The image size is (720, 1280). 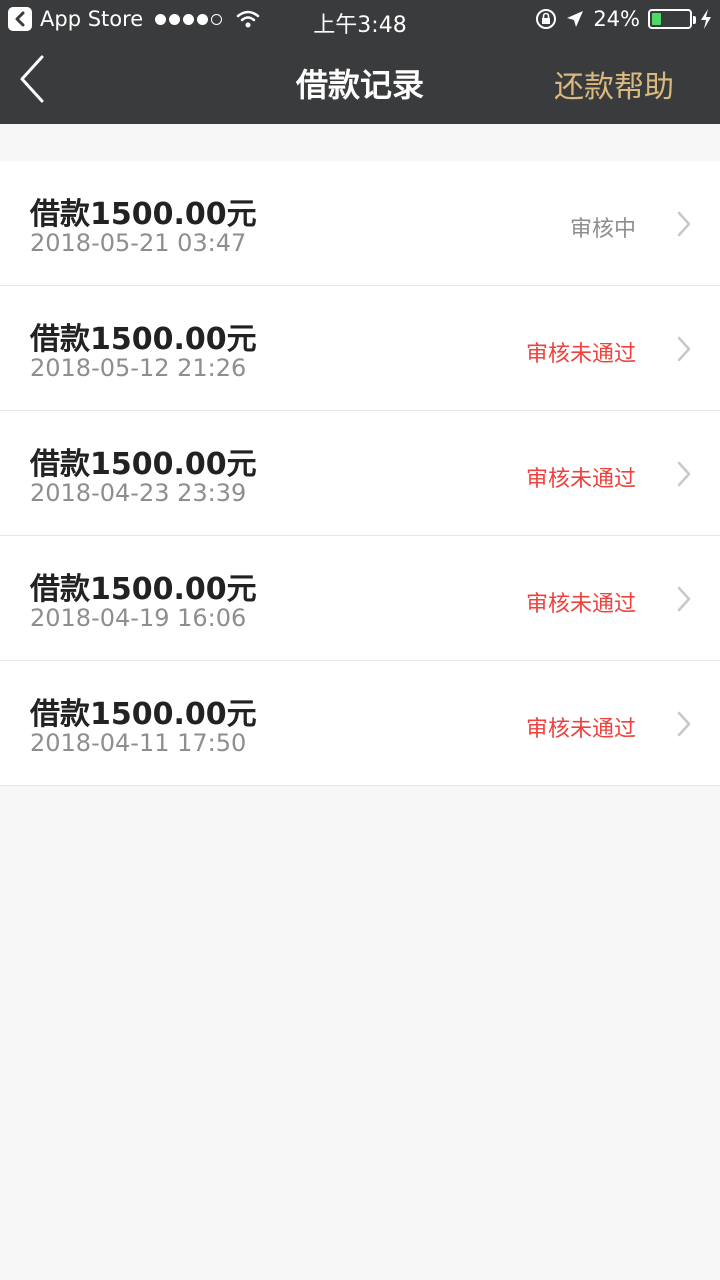 I want to click on orientation-lock-icon, so click(x=546, y=19).